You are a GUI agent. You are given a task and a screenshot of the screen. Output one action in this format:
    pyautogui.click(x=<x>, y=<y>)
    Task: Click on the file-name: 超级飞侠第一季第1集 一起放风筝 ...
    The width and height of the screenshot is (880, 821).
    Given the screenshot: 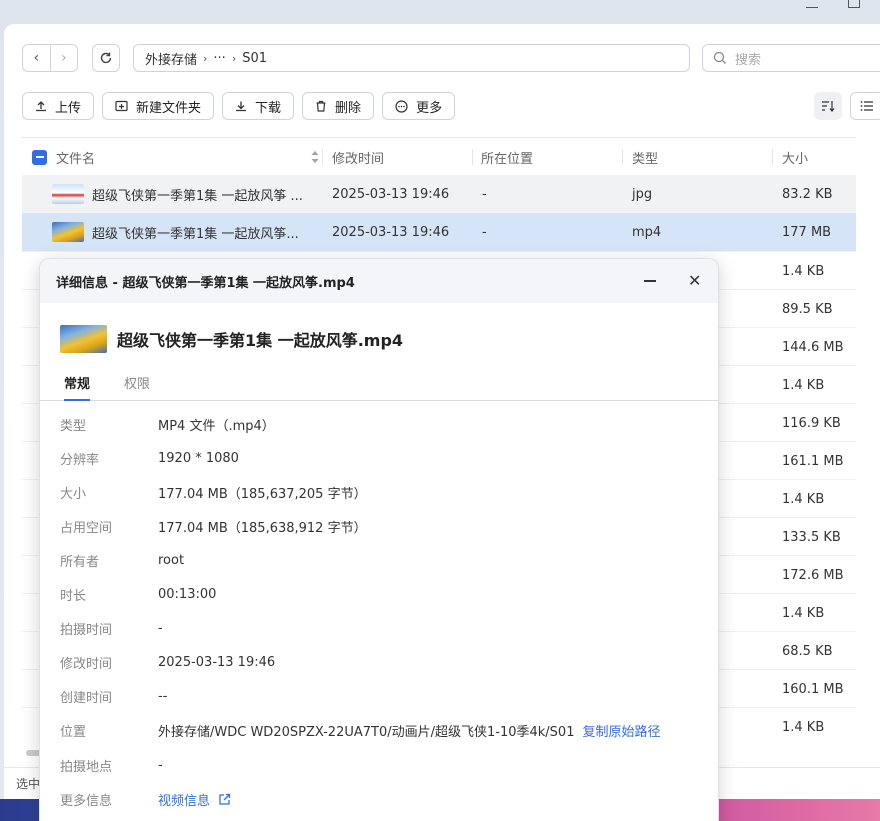 What is the action you would take?
    pyautogui.click(x=197, y=196)
    